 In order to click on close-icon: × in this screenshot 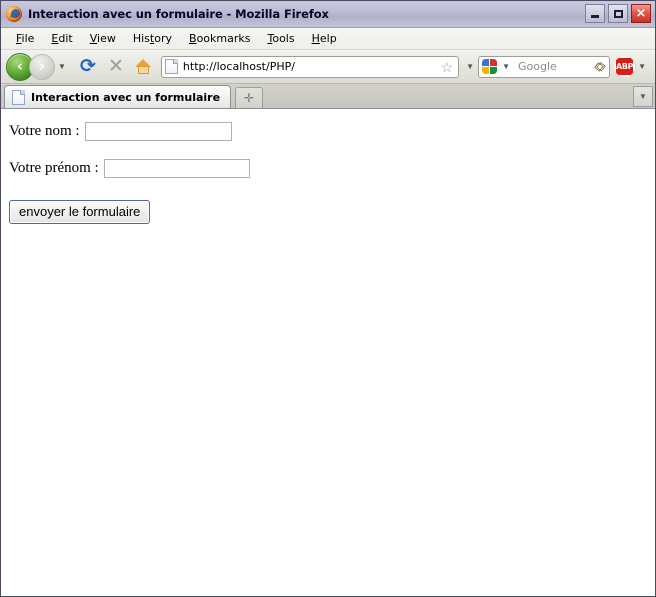, I will do `click(641, 13)`.